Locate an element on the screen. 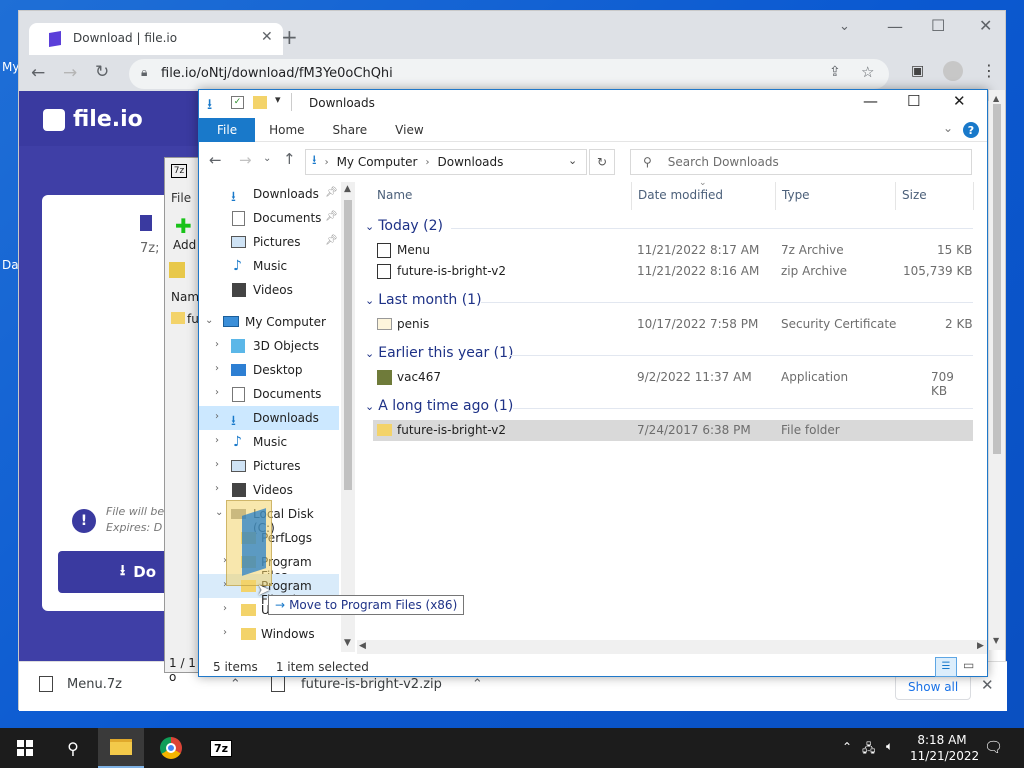 This screenshot has width=1024, height=768. sevenzip-add-button: Add is located at coordinates (184, 245).